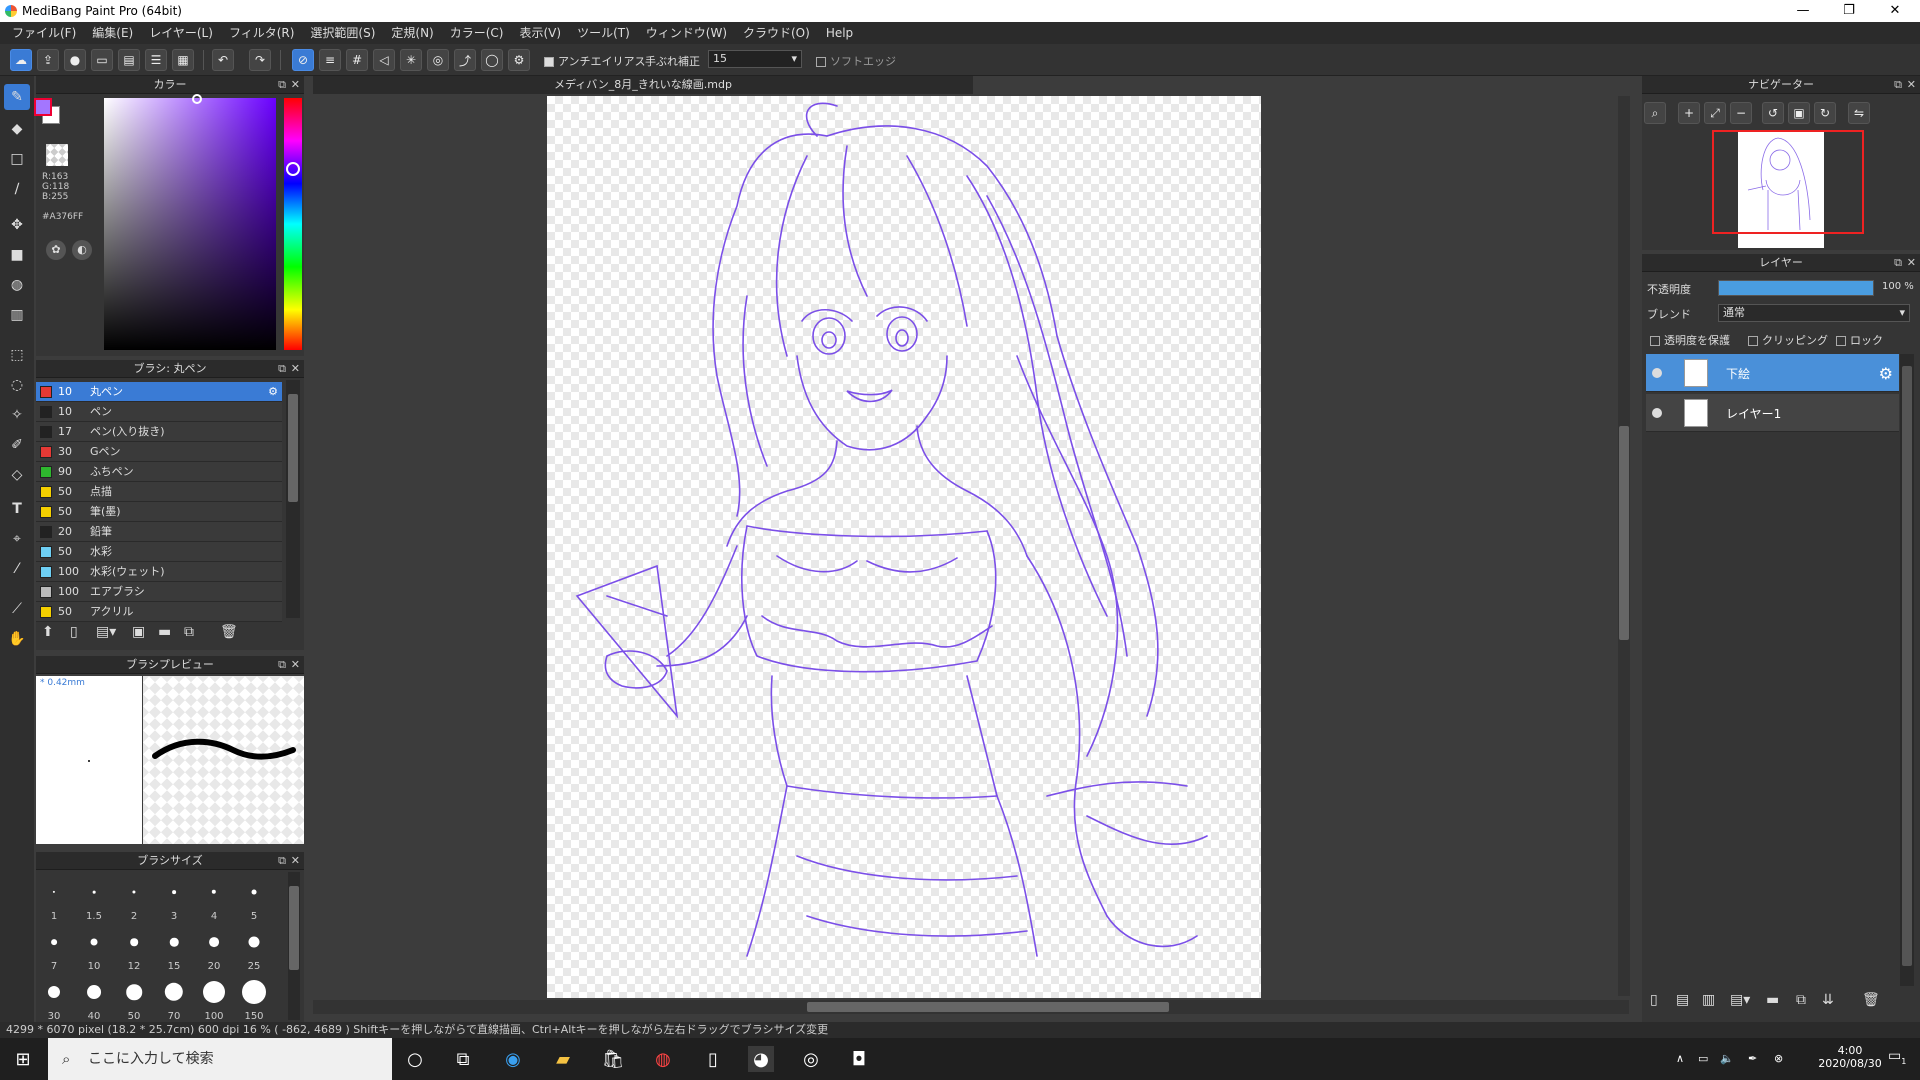 This screenshot has width=1920, height=1080. What do you see at coordinates (214, 947) in the screenshot?
I see `brush-size-option: 20` at bounding box center [214, 947].